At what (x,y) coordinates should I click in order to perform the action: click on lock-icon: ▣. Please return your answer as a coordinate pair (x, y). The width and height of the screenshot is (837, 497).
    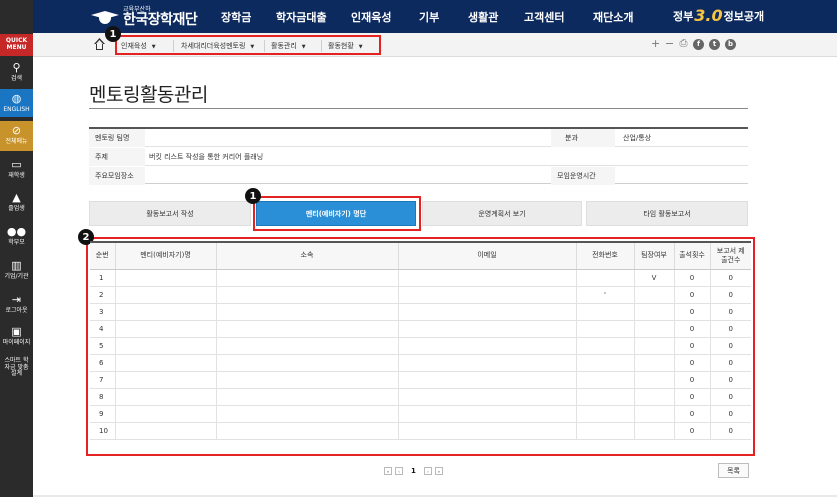
    Looking at the image, I should click on (16, 331).